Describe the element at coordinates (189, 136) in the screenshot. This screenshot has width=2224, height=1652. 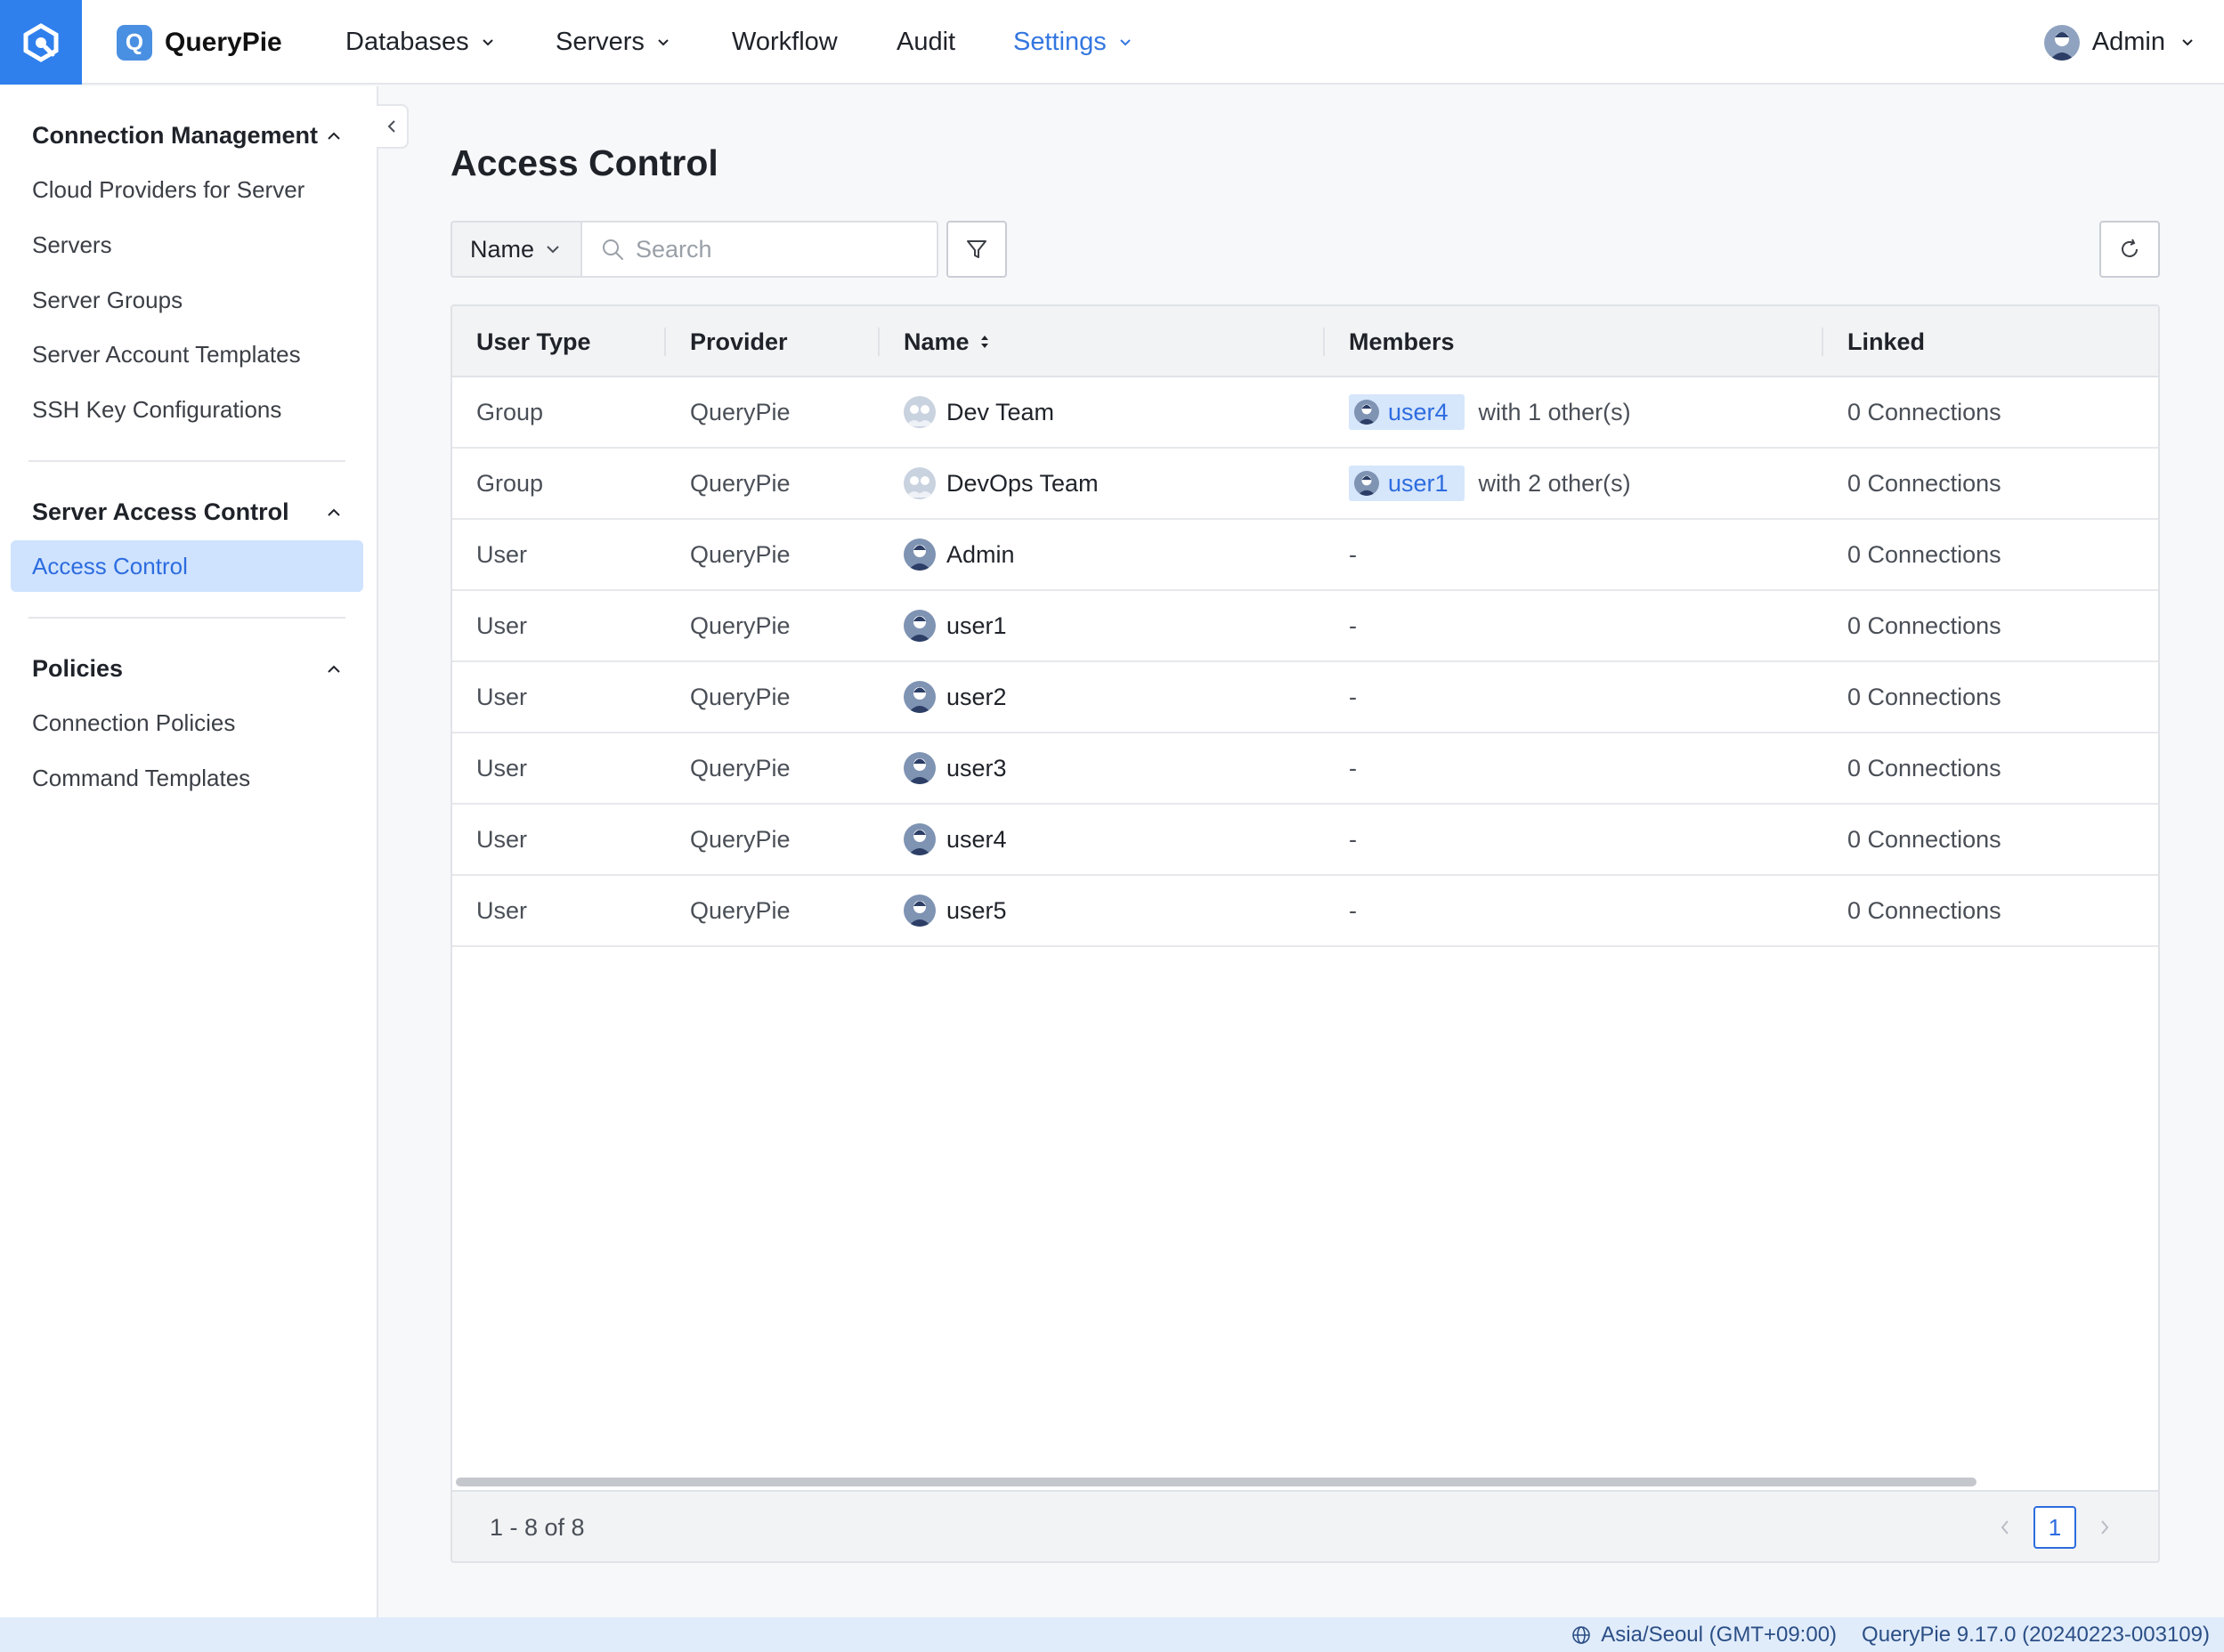
I see `sidebar-section-connection-management: Connection Management` at that location.